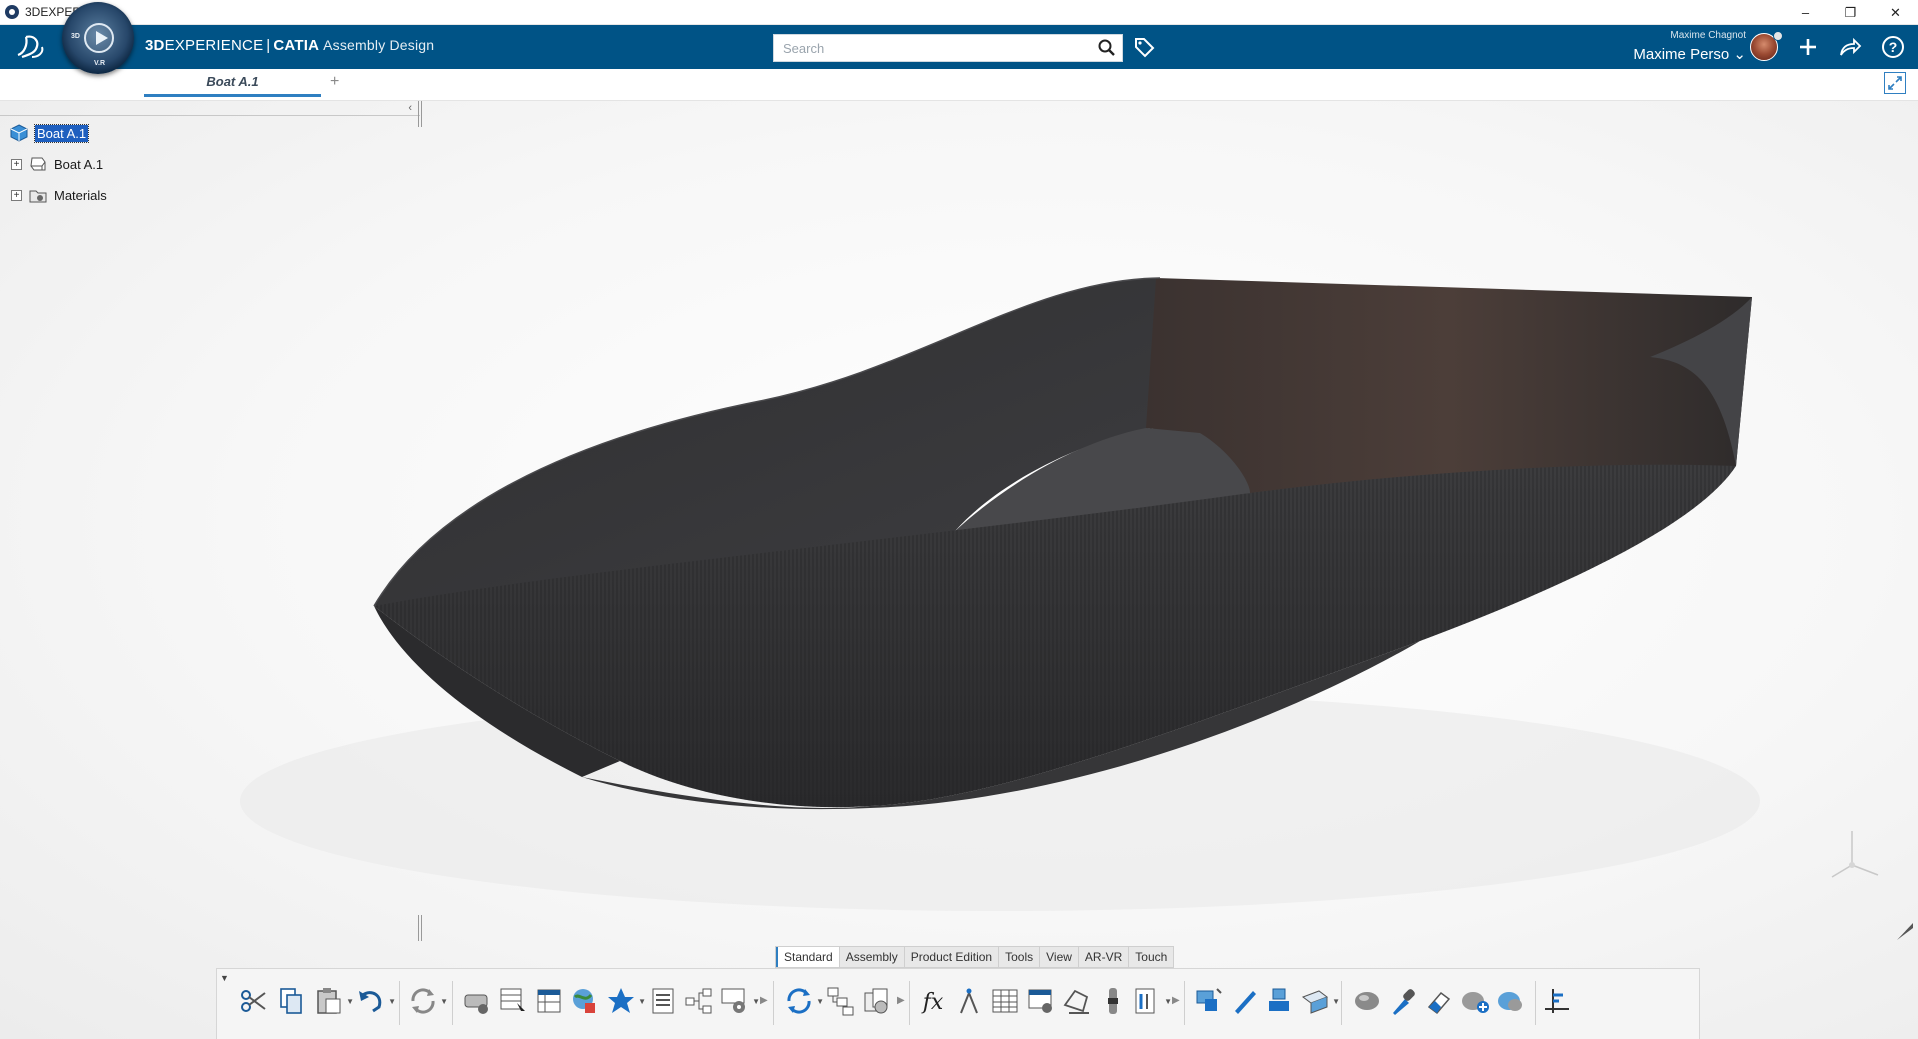 Image resolution: width=1918 pixels, height=1039 pixels. I want to click on snap-icon, so click(1209, 1001).